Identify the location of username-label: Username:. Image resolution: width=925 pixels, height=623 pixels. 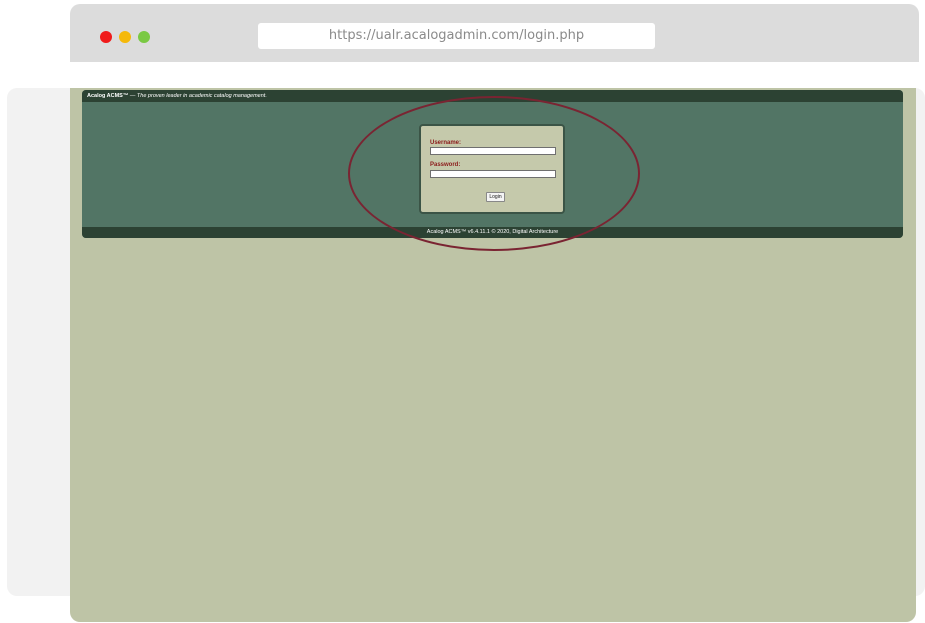
(446, 143).